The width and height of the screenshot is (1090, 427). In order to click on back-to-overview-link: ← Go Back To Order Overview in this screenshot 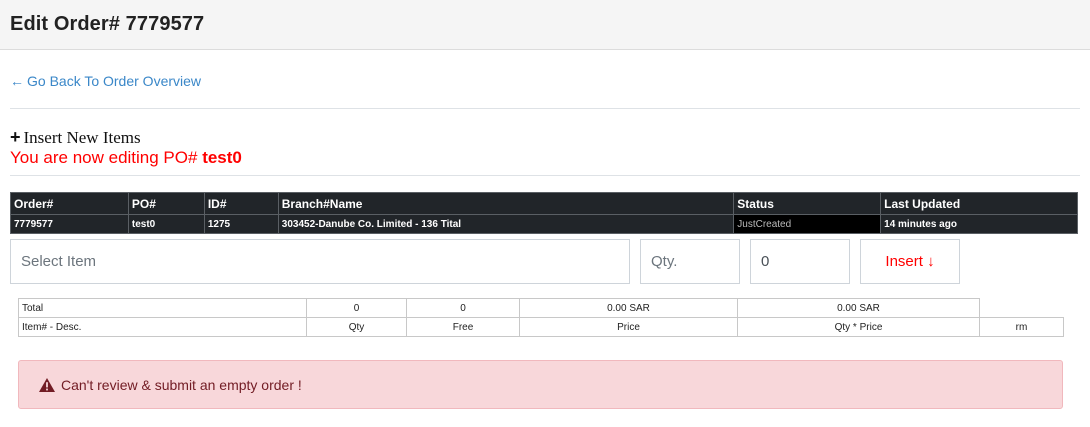, I will do `click(545, 81)`.